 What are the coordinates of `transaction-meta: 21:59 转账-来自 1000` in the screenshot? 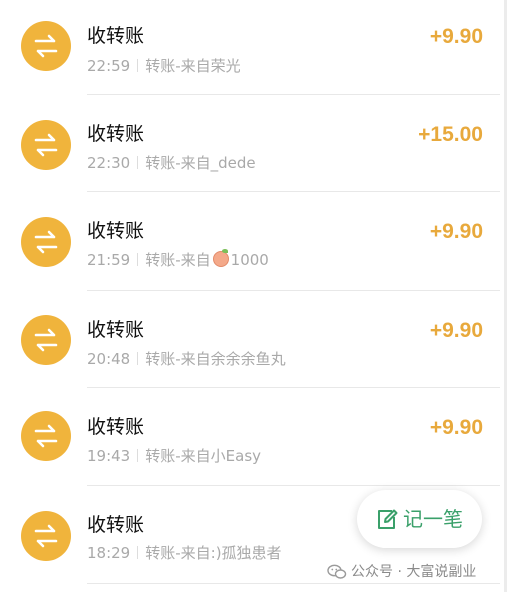 It's located at (178, 259).